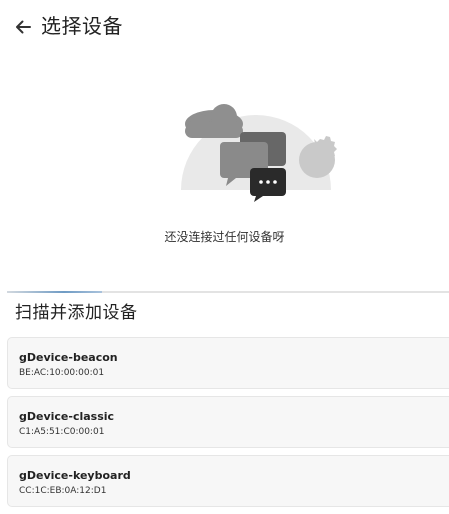 The height and width of the screenshot is (514, 449). I want to click on scan-progress-indicator, so click(54, 292).